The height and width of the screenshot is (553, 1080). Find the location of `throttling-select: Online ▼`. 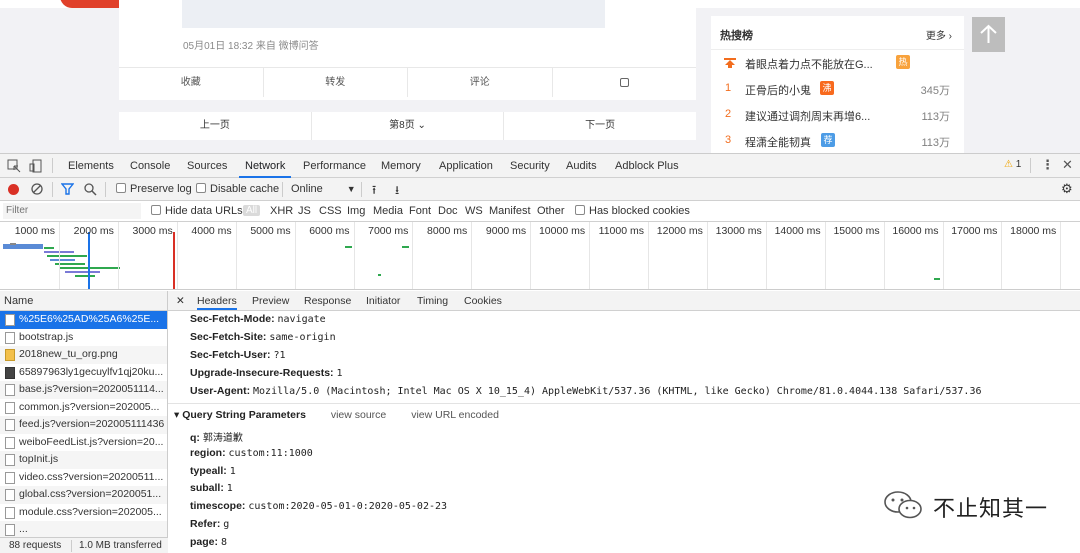

throttling-select: Online ▼ is located at coordinates (323, 189).